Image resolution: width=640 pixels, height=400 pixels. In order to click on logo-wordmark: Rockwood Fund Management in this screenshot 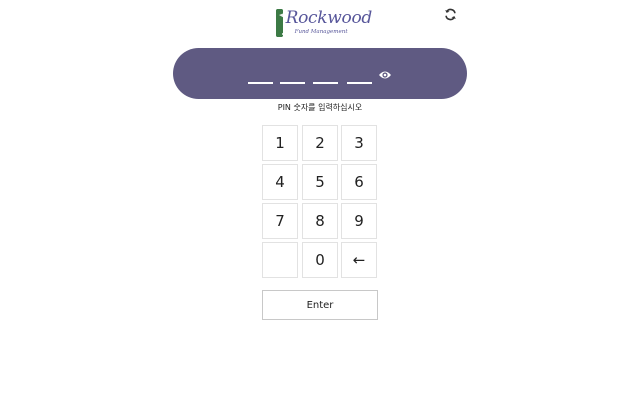, I will do `click(329, 24)`.